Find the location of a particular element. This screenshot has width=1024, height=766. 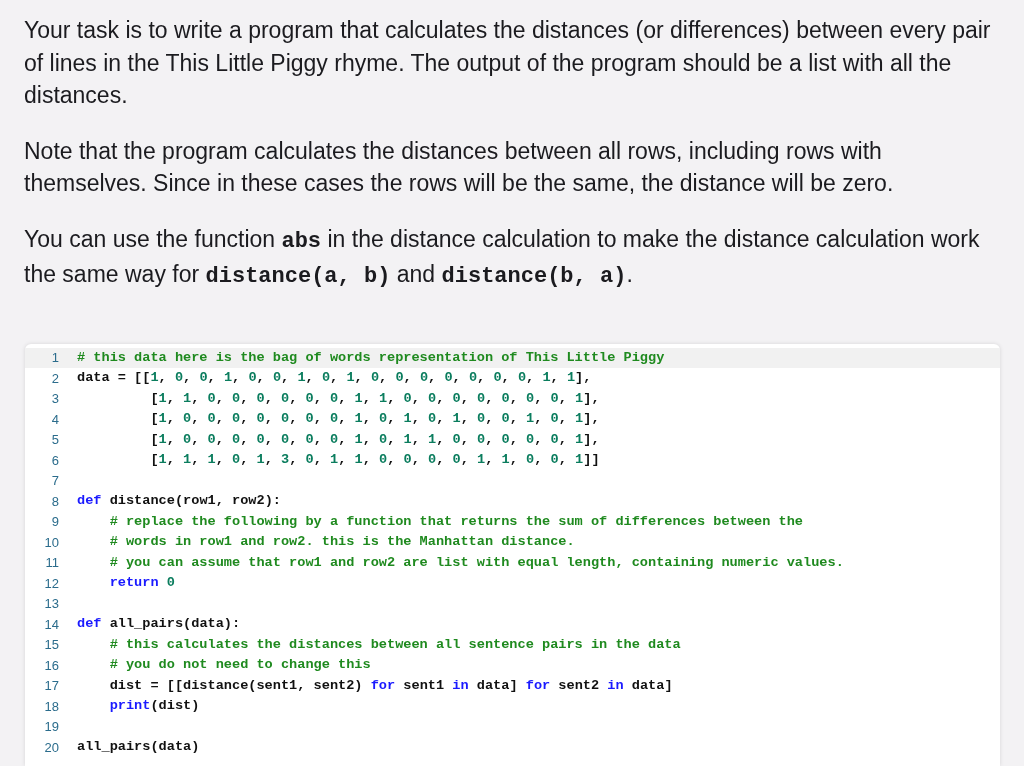

code-line: def all_pairs(data): is located at coordinates (158, 624).